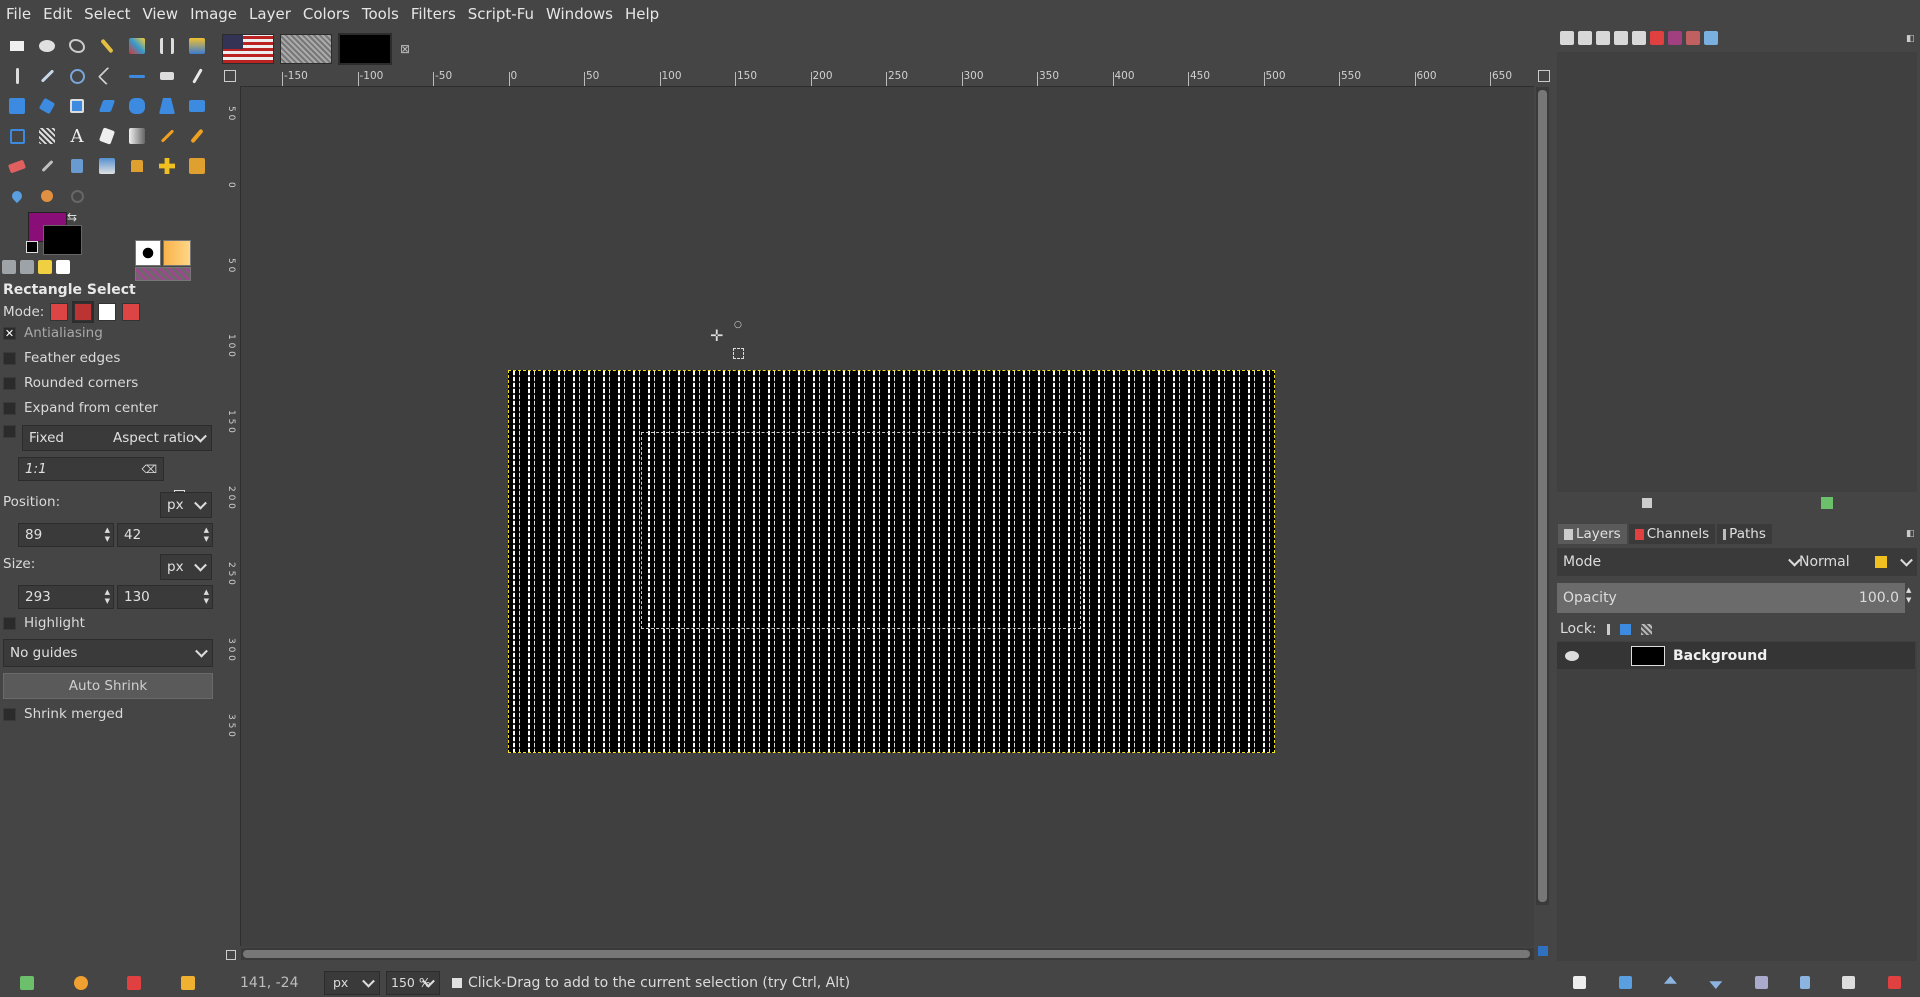  I want to click on gradient-tool-icon, so click(137, 136).